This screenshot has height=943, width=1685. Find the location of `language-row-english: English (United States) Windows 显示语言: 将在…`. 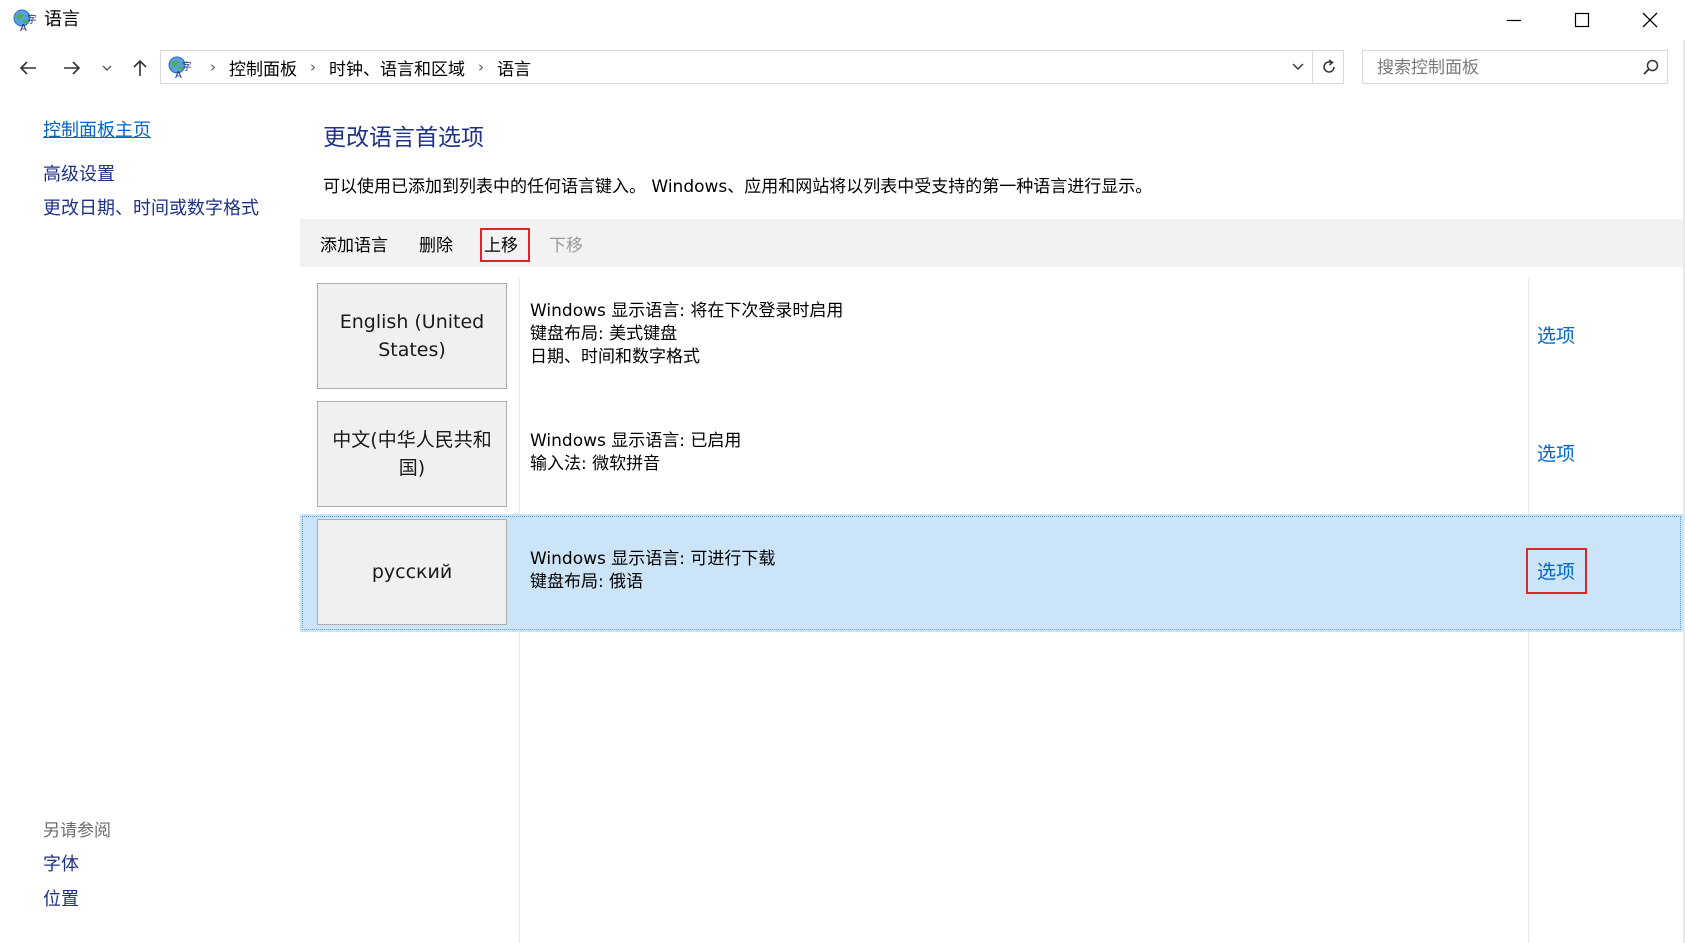

language-row-english: English (United States) Windows 显示语言: 将在… is located at coordinates (991, 337).